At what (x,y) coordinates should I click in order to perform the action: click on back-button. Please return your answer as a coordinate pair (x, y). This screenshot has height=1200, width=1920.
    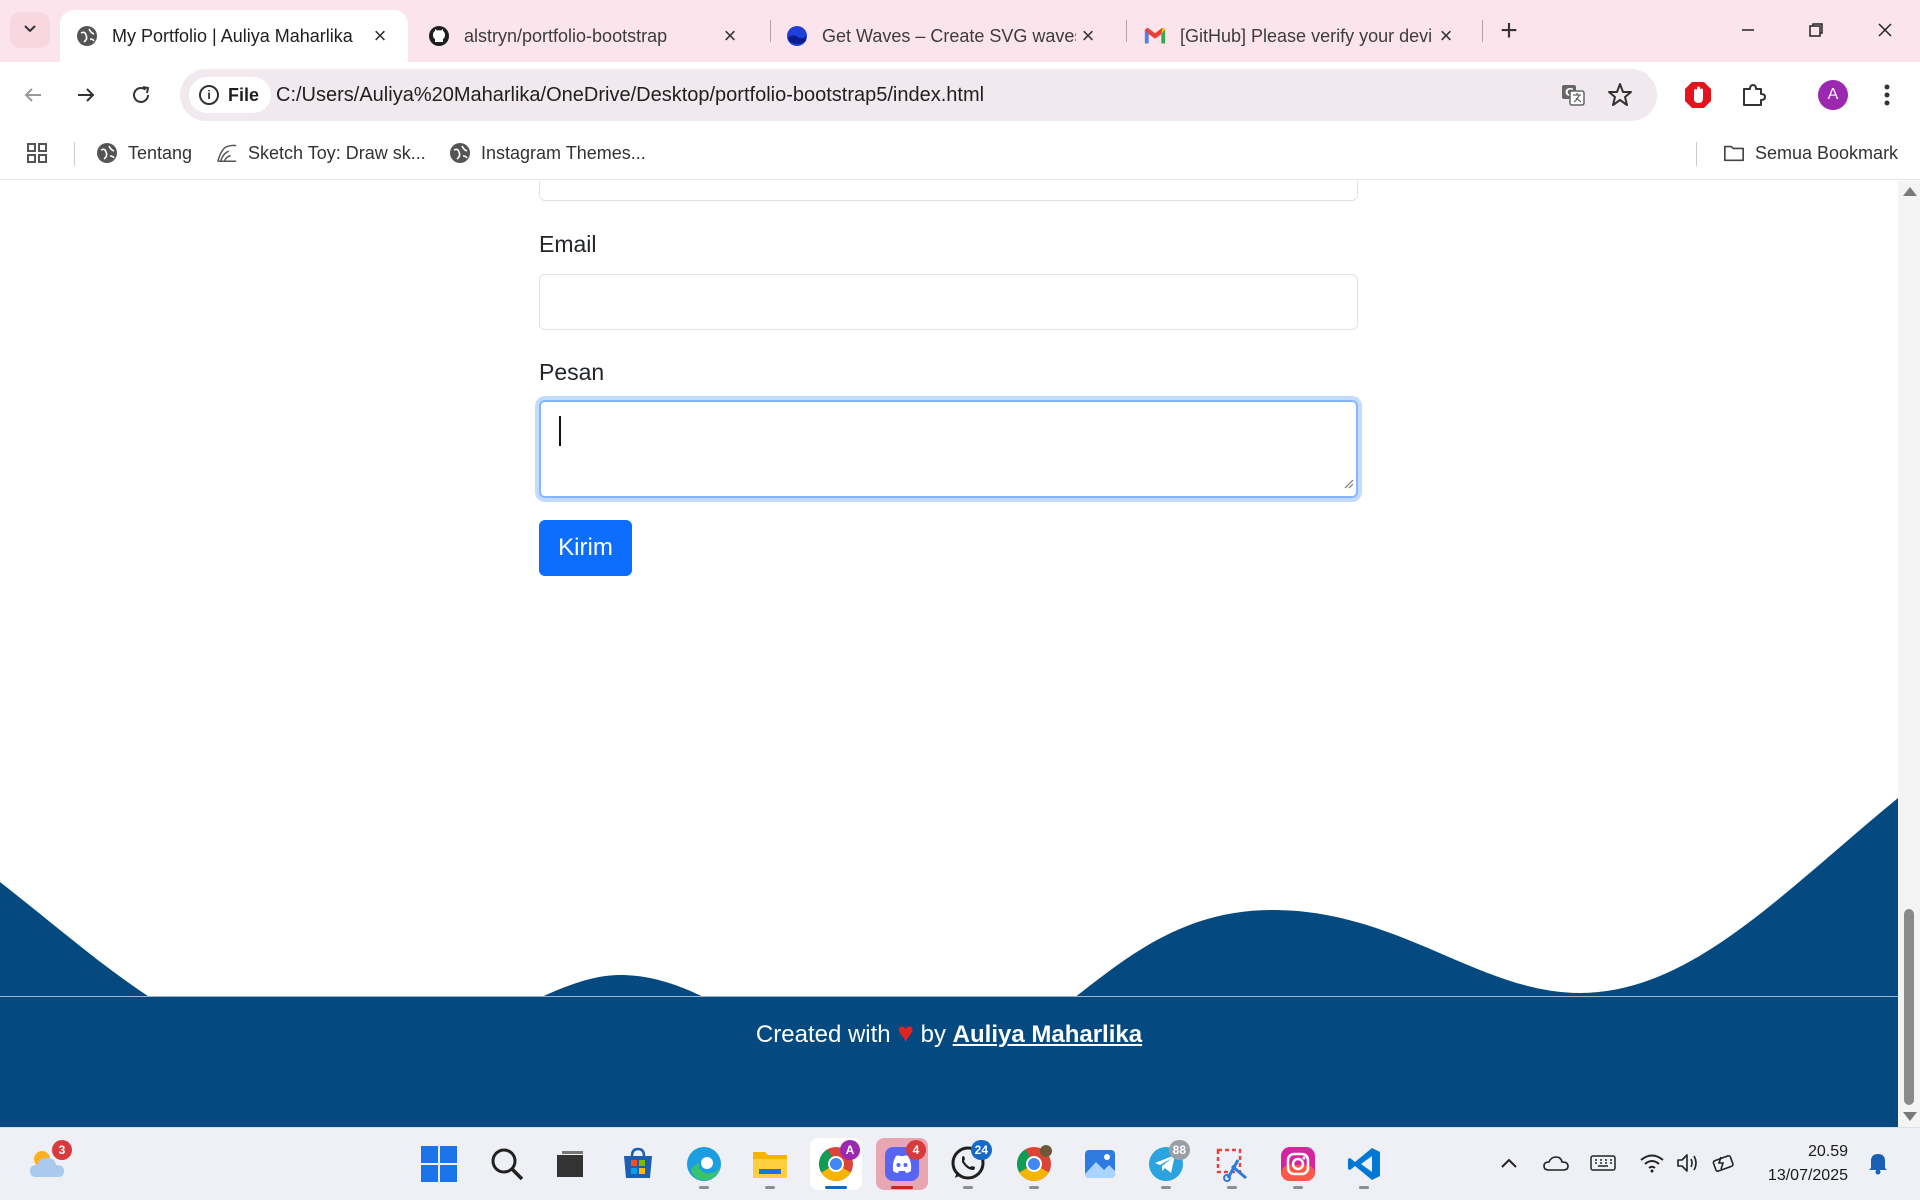
    Looking at the image, I should click on (33, 95).